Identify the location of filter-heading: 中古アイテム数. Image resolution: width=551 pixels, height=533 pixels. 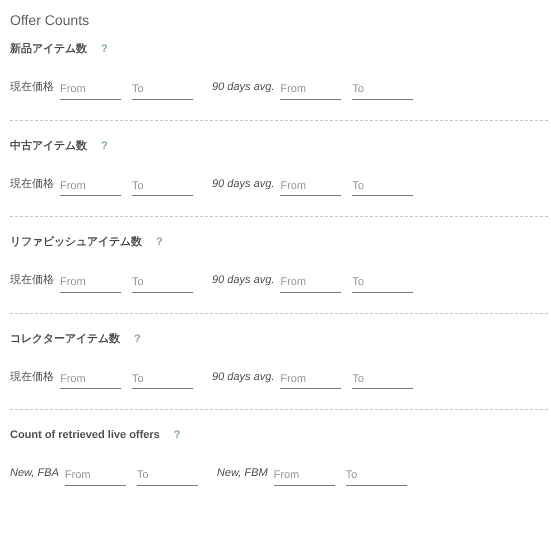
(48, 146).